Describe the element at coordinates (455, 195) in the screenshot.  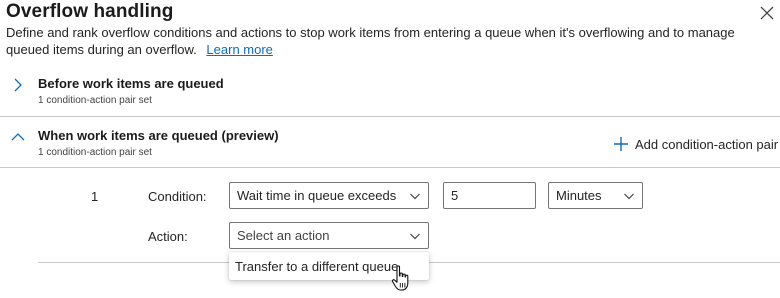
I see `threshold-value: 5` at that location.